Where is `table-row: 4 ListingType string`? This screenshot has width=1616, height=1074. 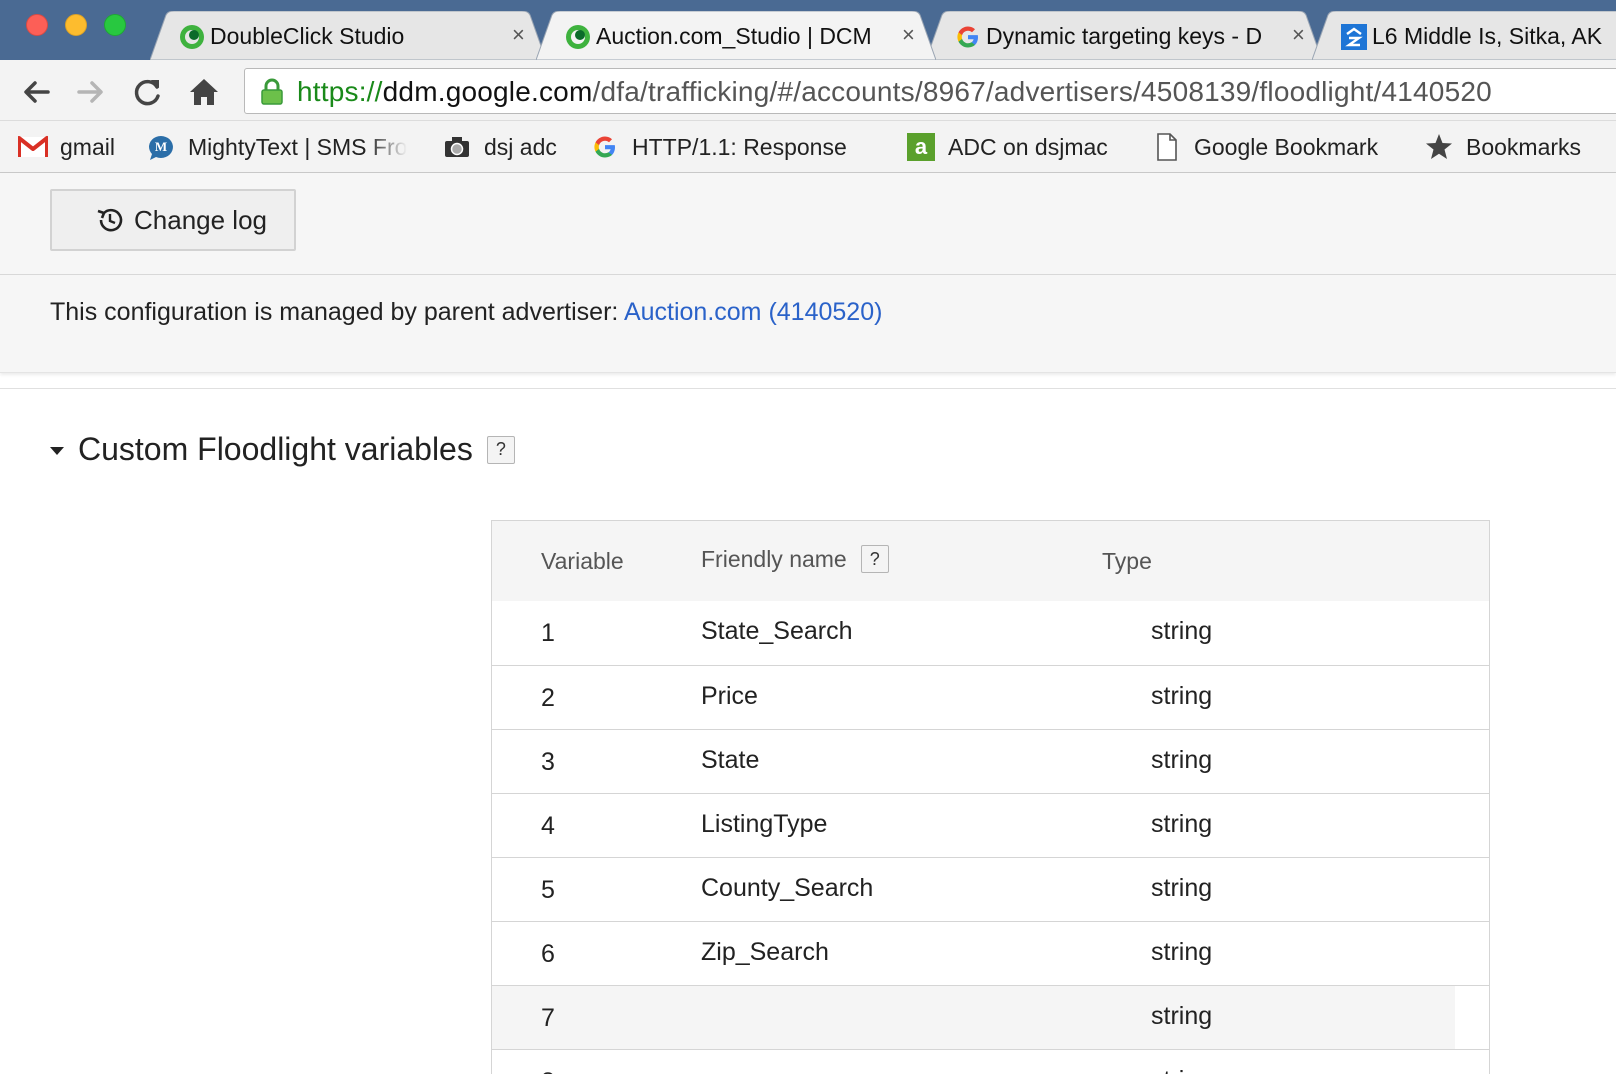
table-row: 4 ListingType string is located at coordinates (990, 825).